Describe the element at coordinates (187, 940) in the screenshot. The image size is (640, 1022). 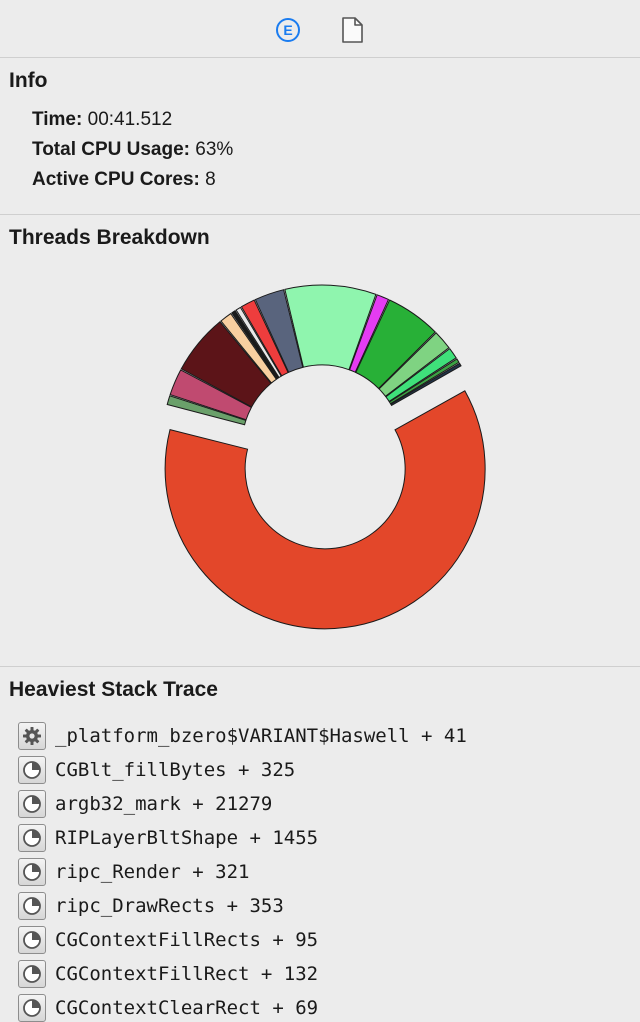
I see `trace-frame-label: CGContextFillRects + 95` at that location.